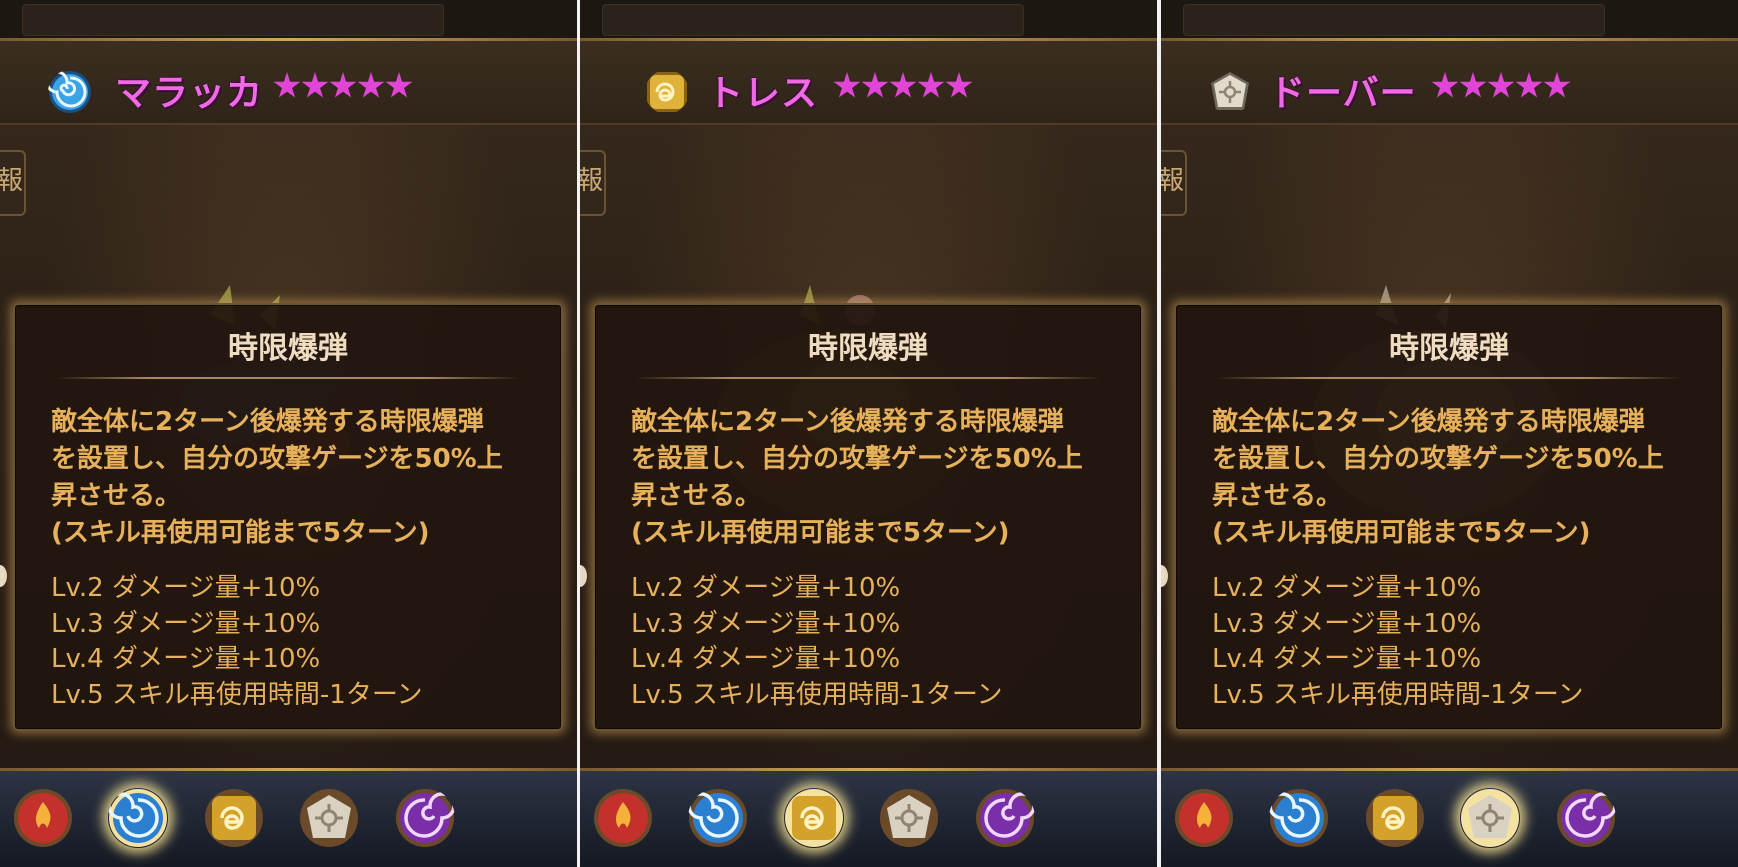  What do you see at coordinates (763, 93) in the screenshot?
I see `monster-name: トレス` at bounding box center [763, 93].